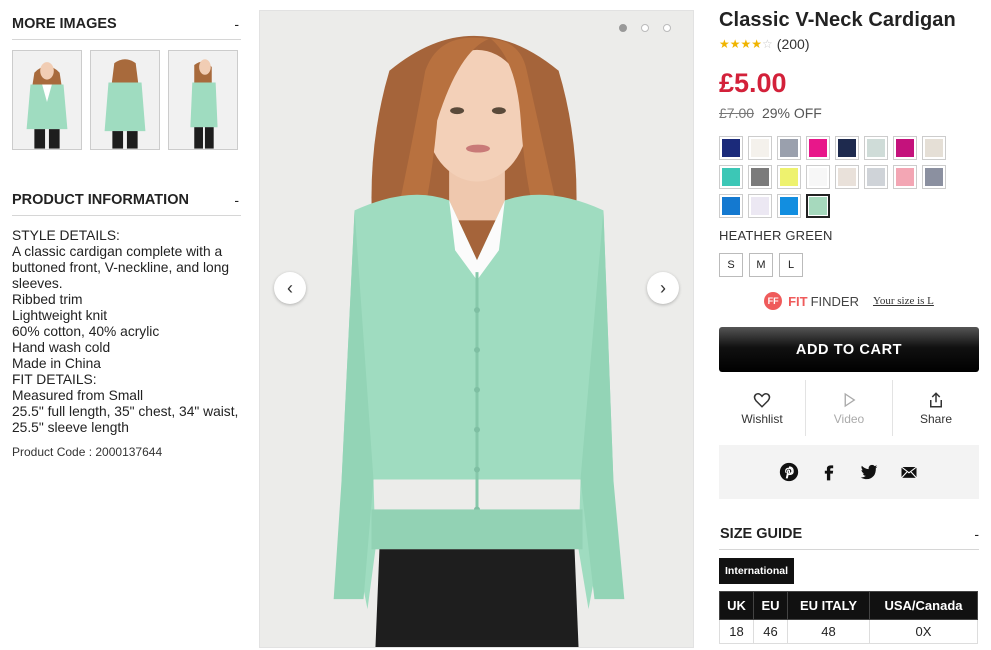 The height and width of the screenshot is (650, 991). I want to click on thumbnail-side, so click(203, 100).